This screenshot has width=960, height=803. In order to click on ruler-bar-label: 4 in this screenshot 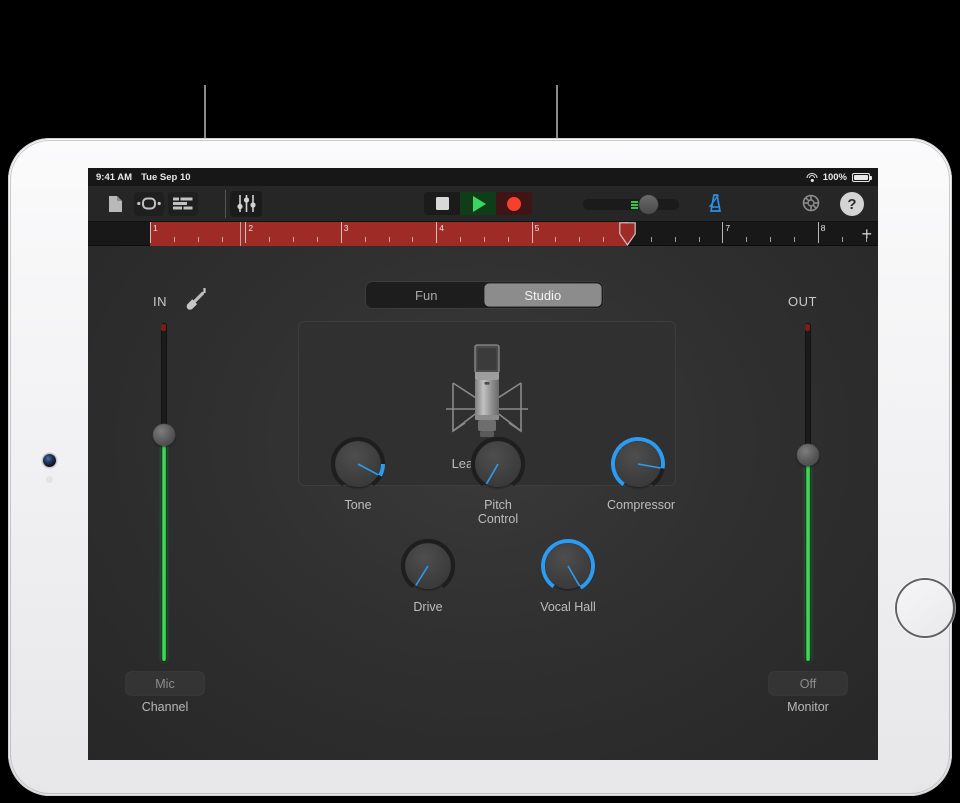, I will do `click(441, 228)`.